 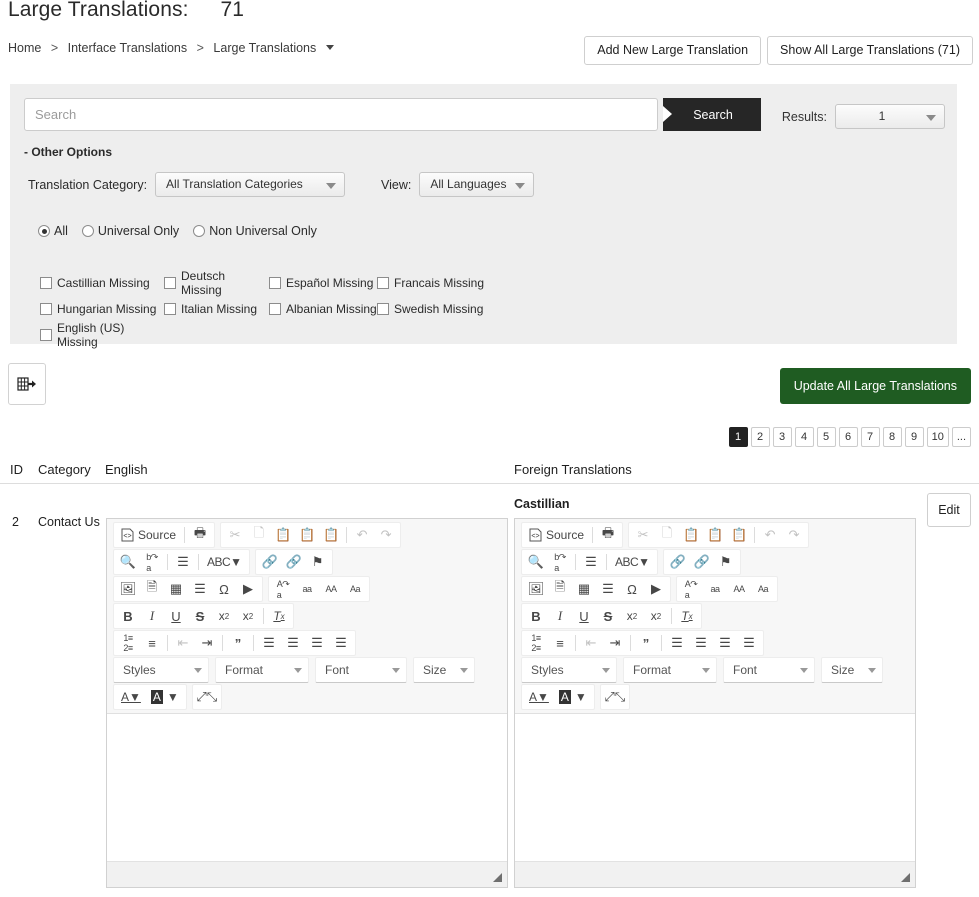 What do you see at coordinates (937, 437) in the screenshot?
I see `pagination-page-10: 10` at bounding box center [937, 437].